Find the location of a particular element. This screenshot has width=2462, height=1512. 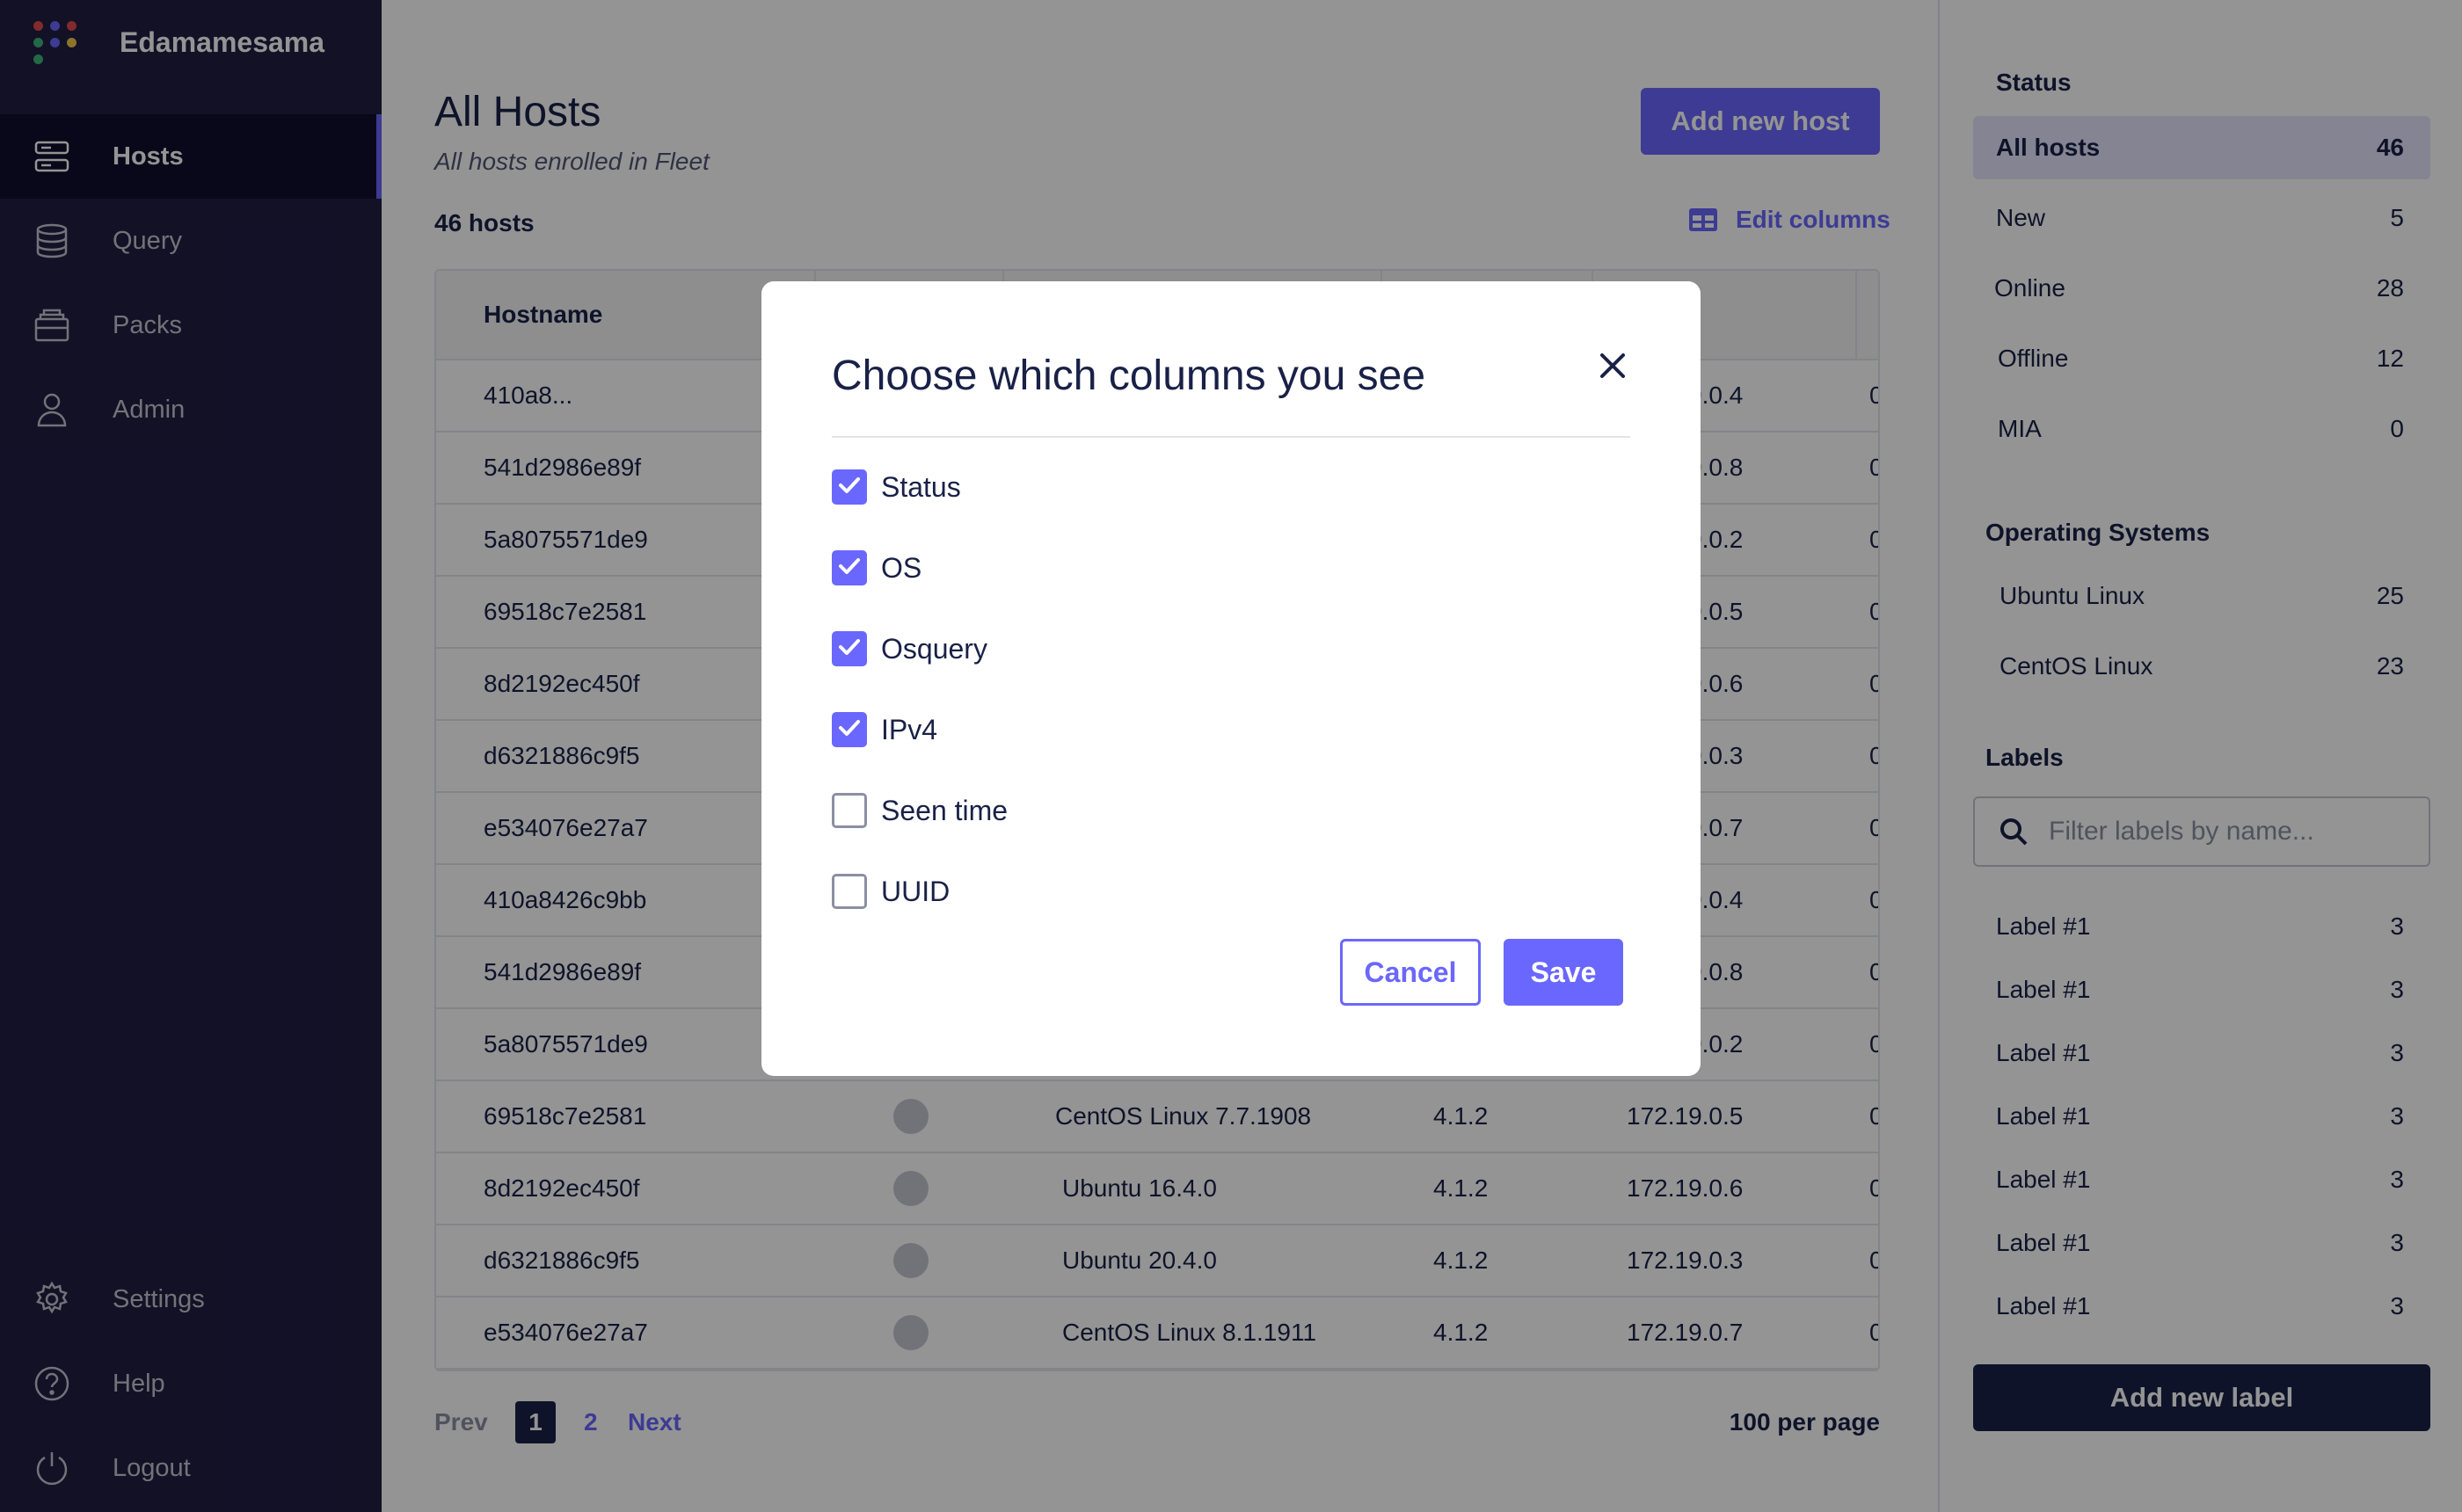

column-option: Status is located at coordinates (896, 487).